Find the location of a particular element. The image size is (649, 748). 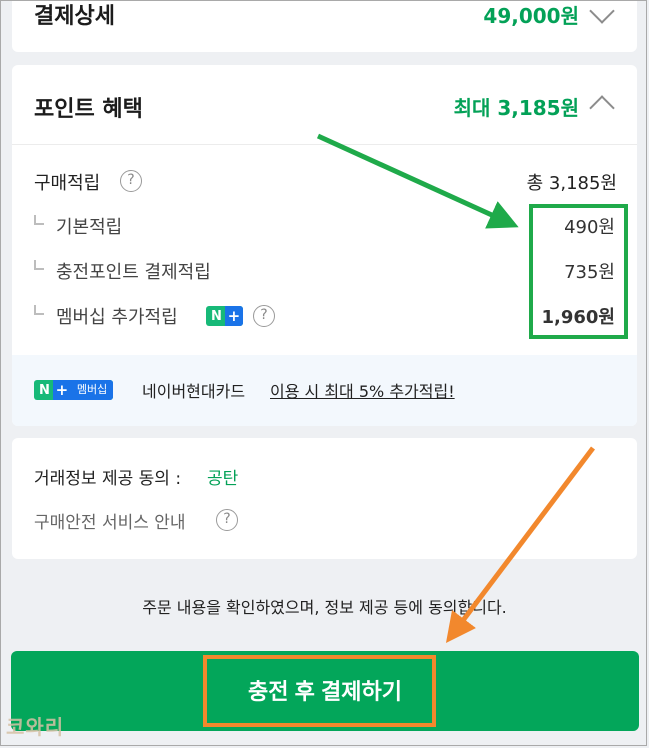

watermark-logo: 코와리 is located at coordinates (35, 727).